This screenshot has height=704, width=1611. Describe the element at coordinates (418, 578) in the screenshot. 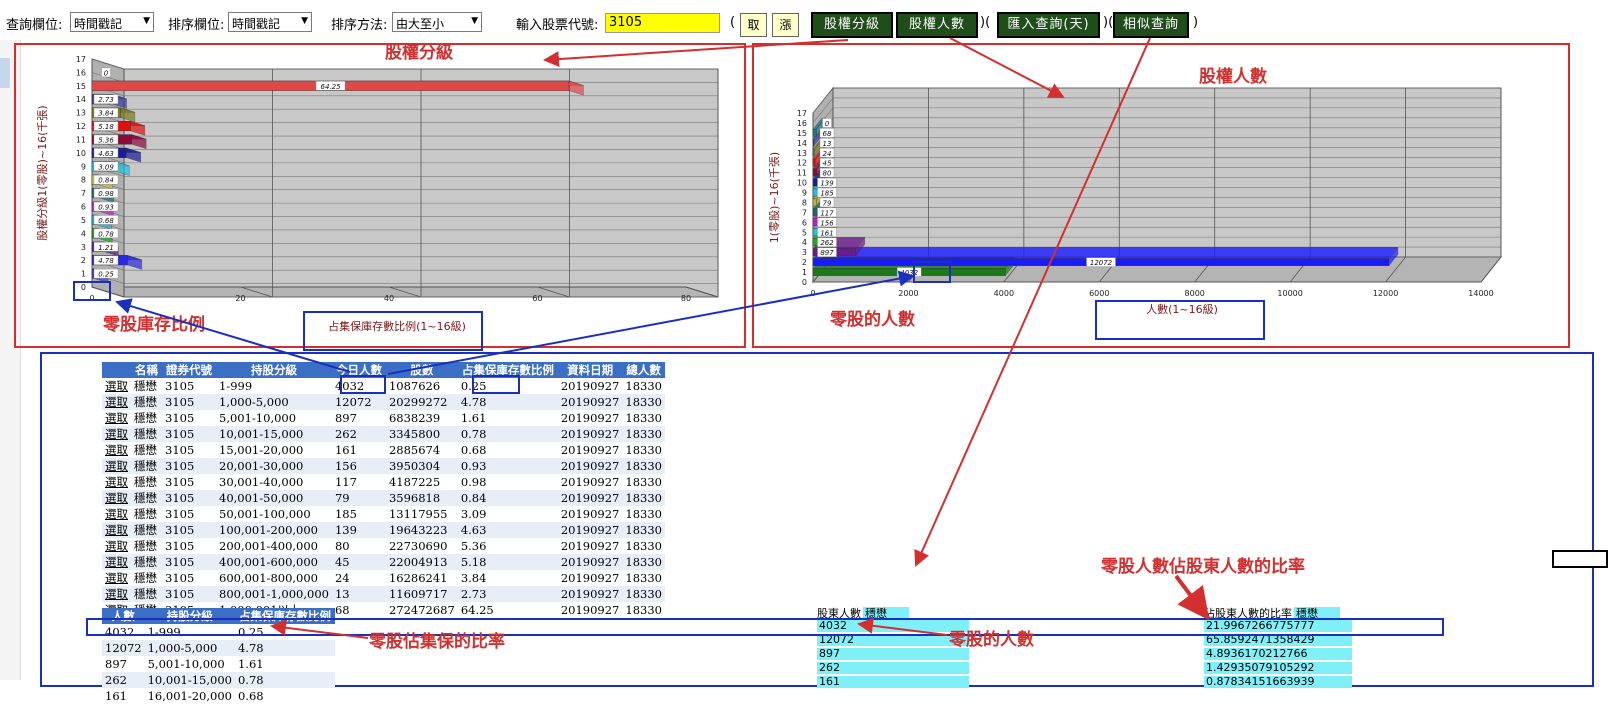

I see `table-cell: 16286241` at that location.